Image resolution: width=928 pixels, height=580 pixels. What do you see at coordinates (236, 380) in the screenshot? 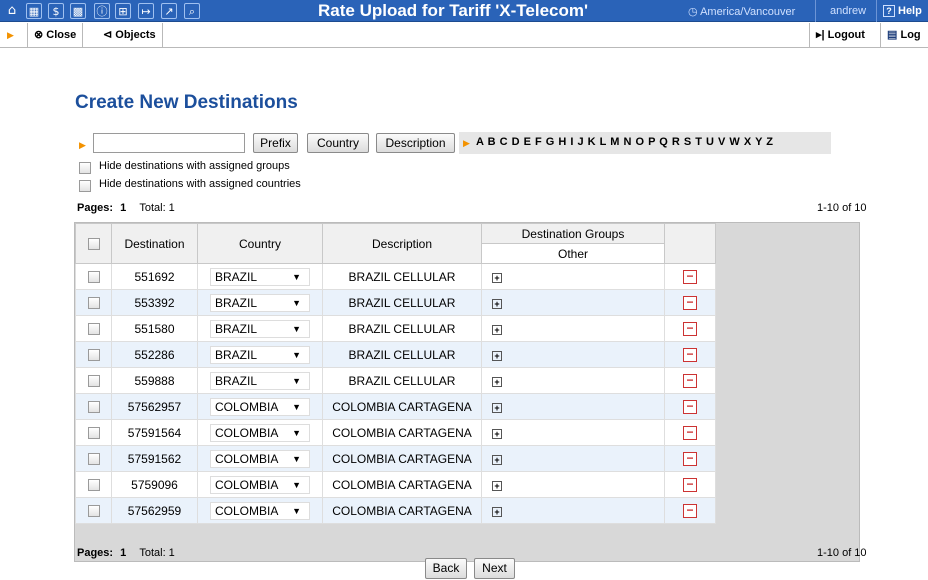
I see `country-value: BRAZIL` at bounding box center [236, 380].